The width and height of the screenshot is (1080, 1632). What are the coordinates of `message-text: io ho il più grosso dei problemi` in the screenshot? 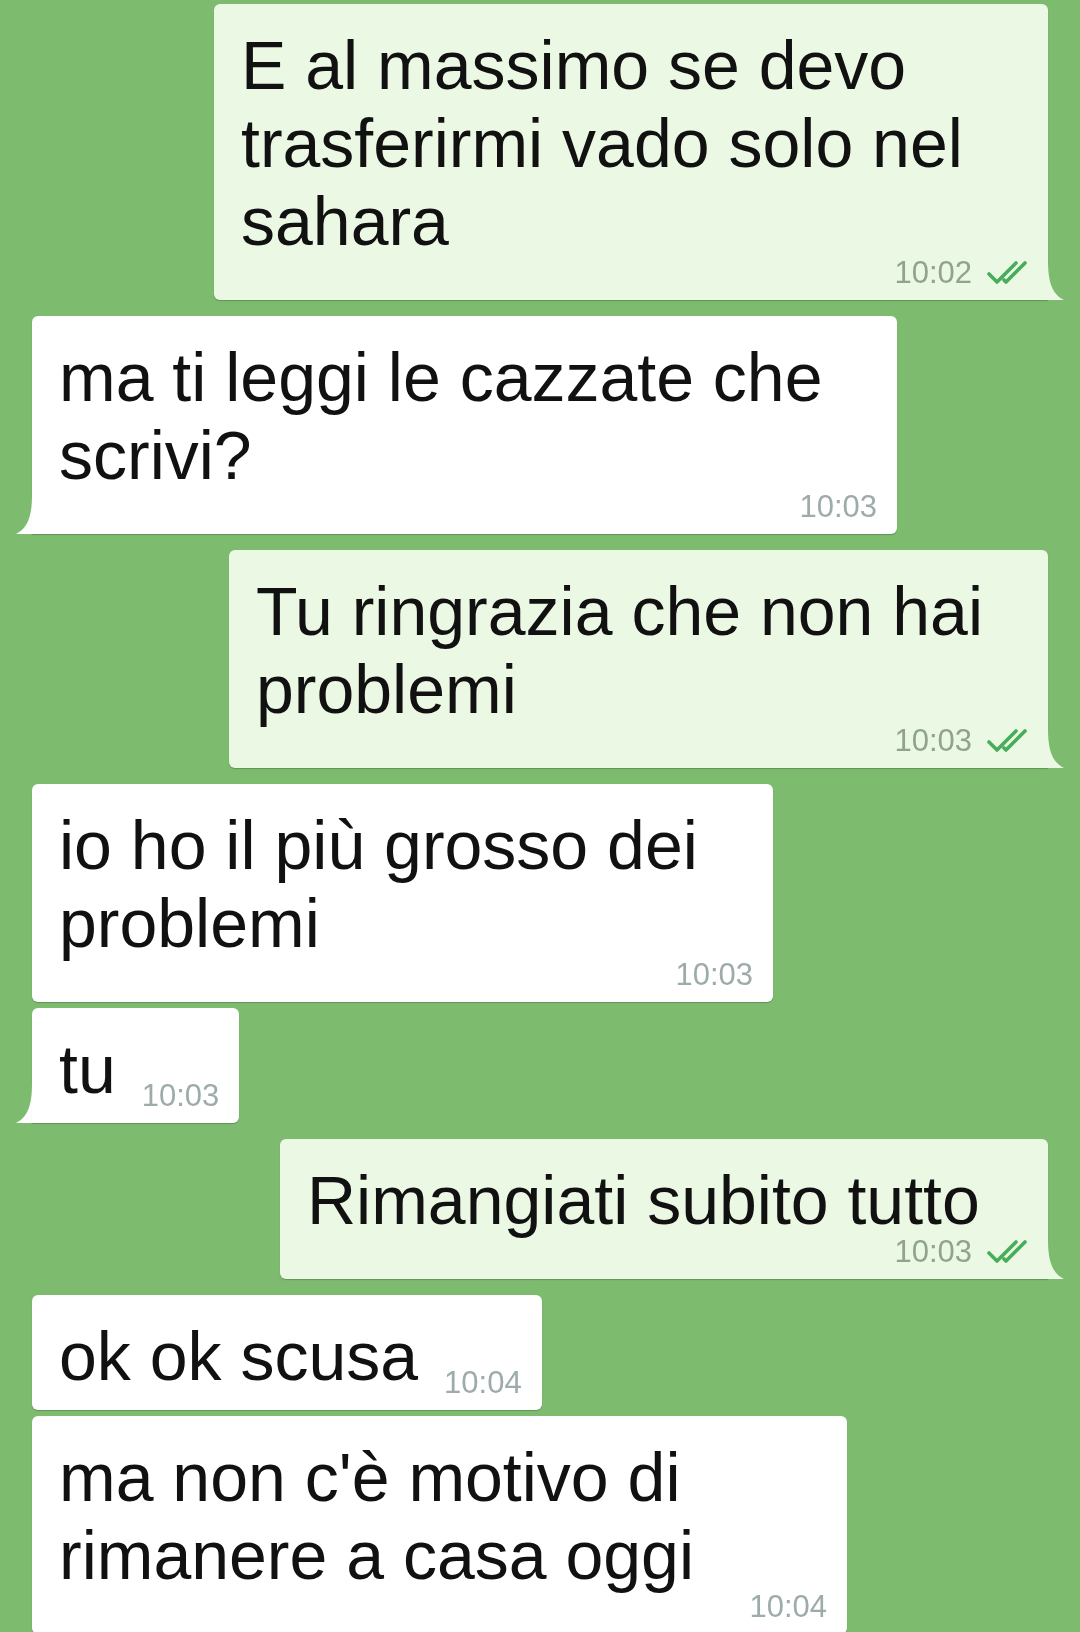 It's located at (379, 884).